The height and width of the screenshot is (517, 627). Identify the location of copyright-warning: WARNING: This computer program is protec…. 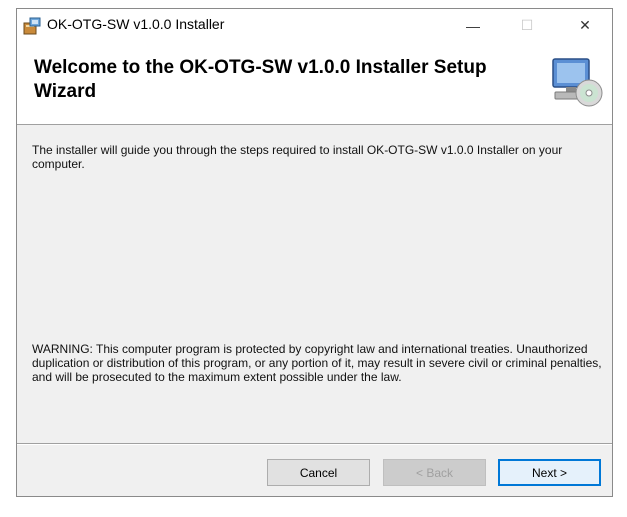
(317, 363).